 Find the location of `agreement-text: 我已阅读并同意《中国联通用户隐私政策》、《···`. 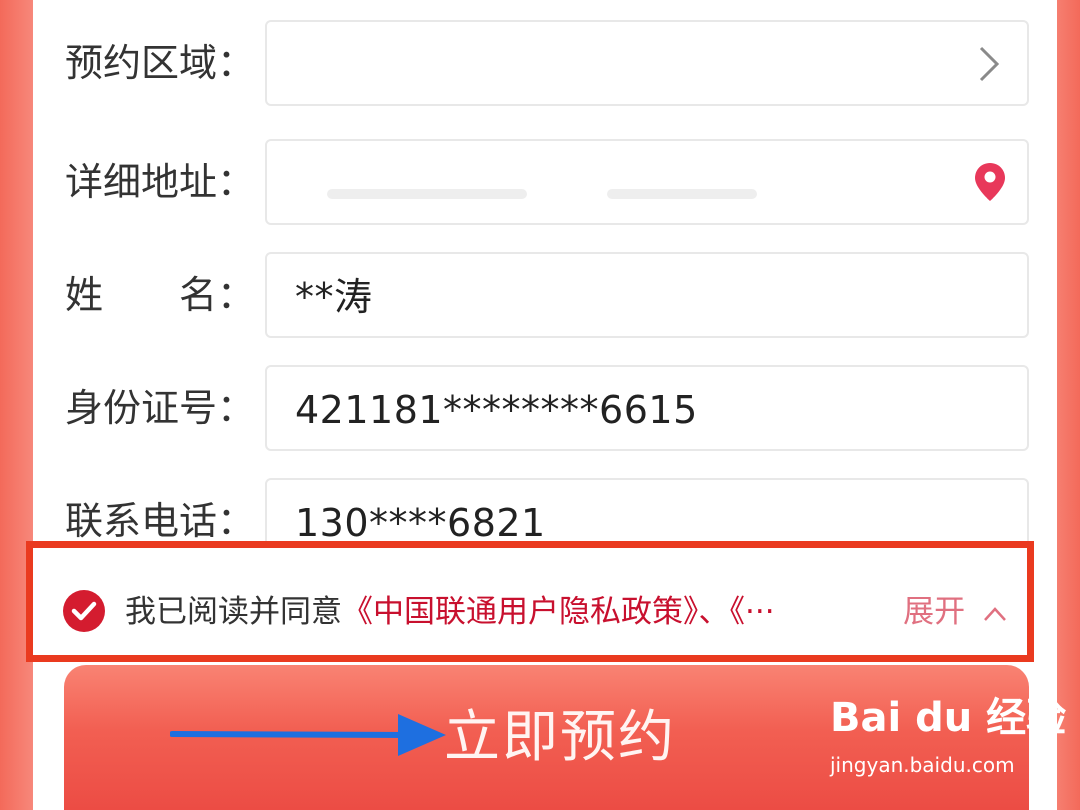

agreement-text: 我已阅读并同意《中国联通用户隐私政策》、《··· is located at coordinates (450, 612).